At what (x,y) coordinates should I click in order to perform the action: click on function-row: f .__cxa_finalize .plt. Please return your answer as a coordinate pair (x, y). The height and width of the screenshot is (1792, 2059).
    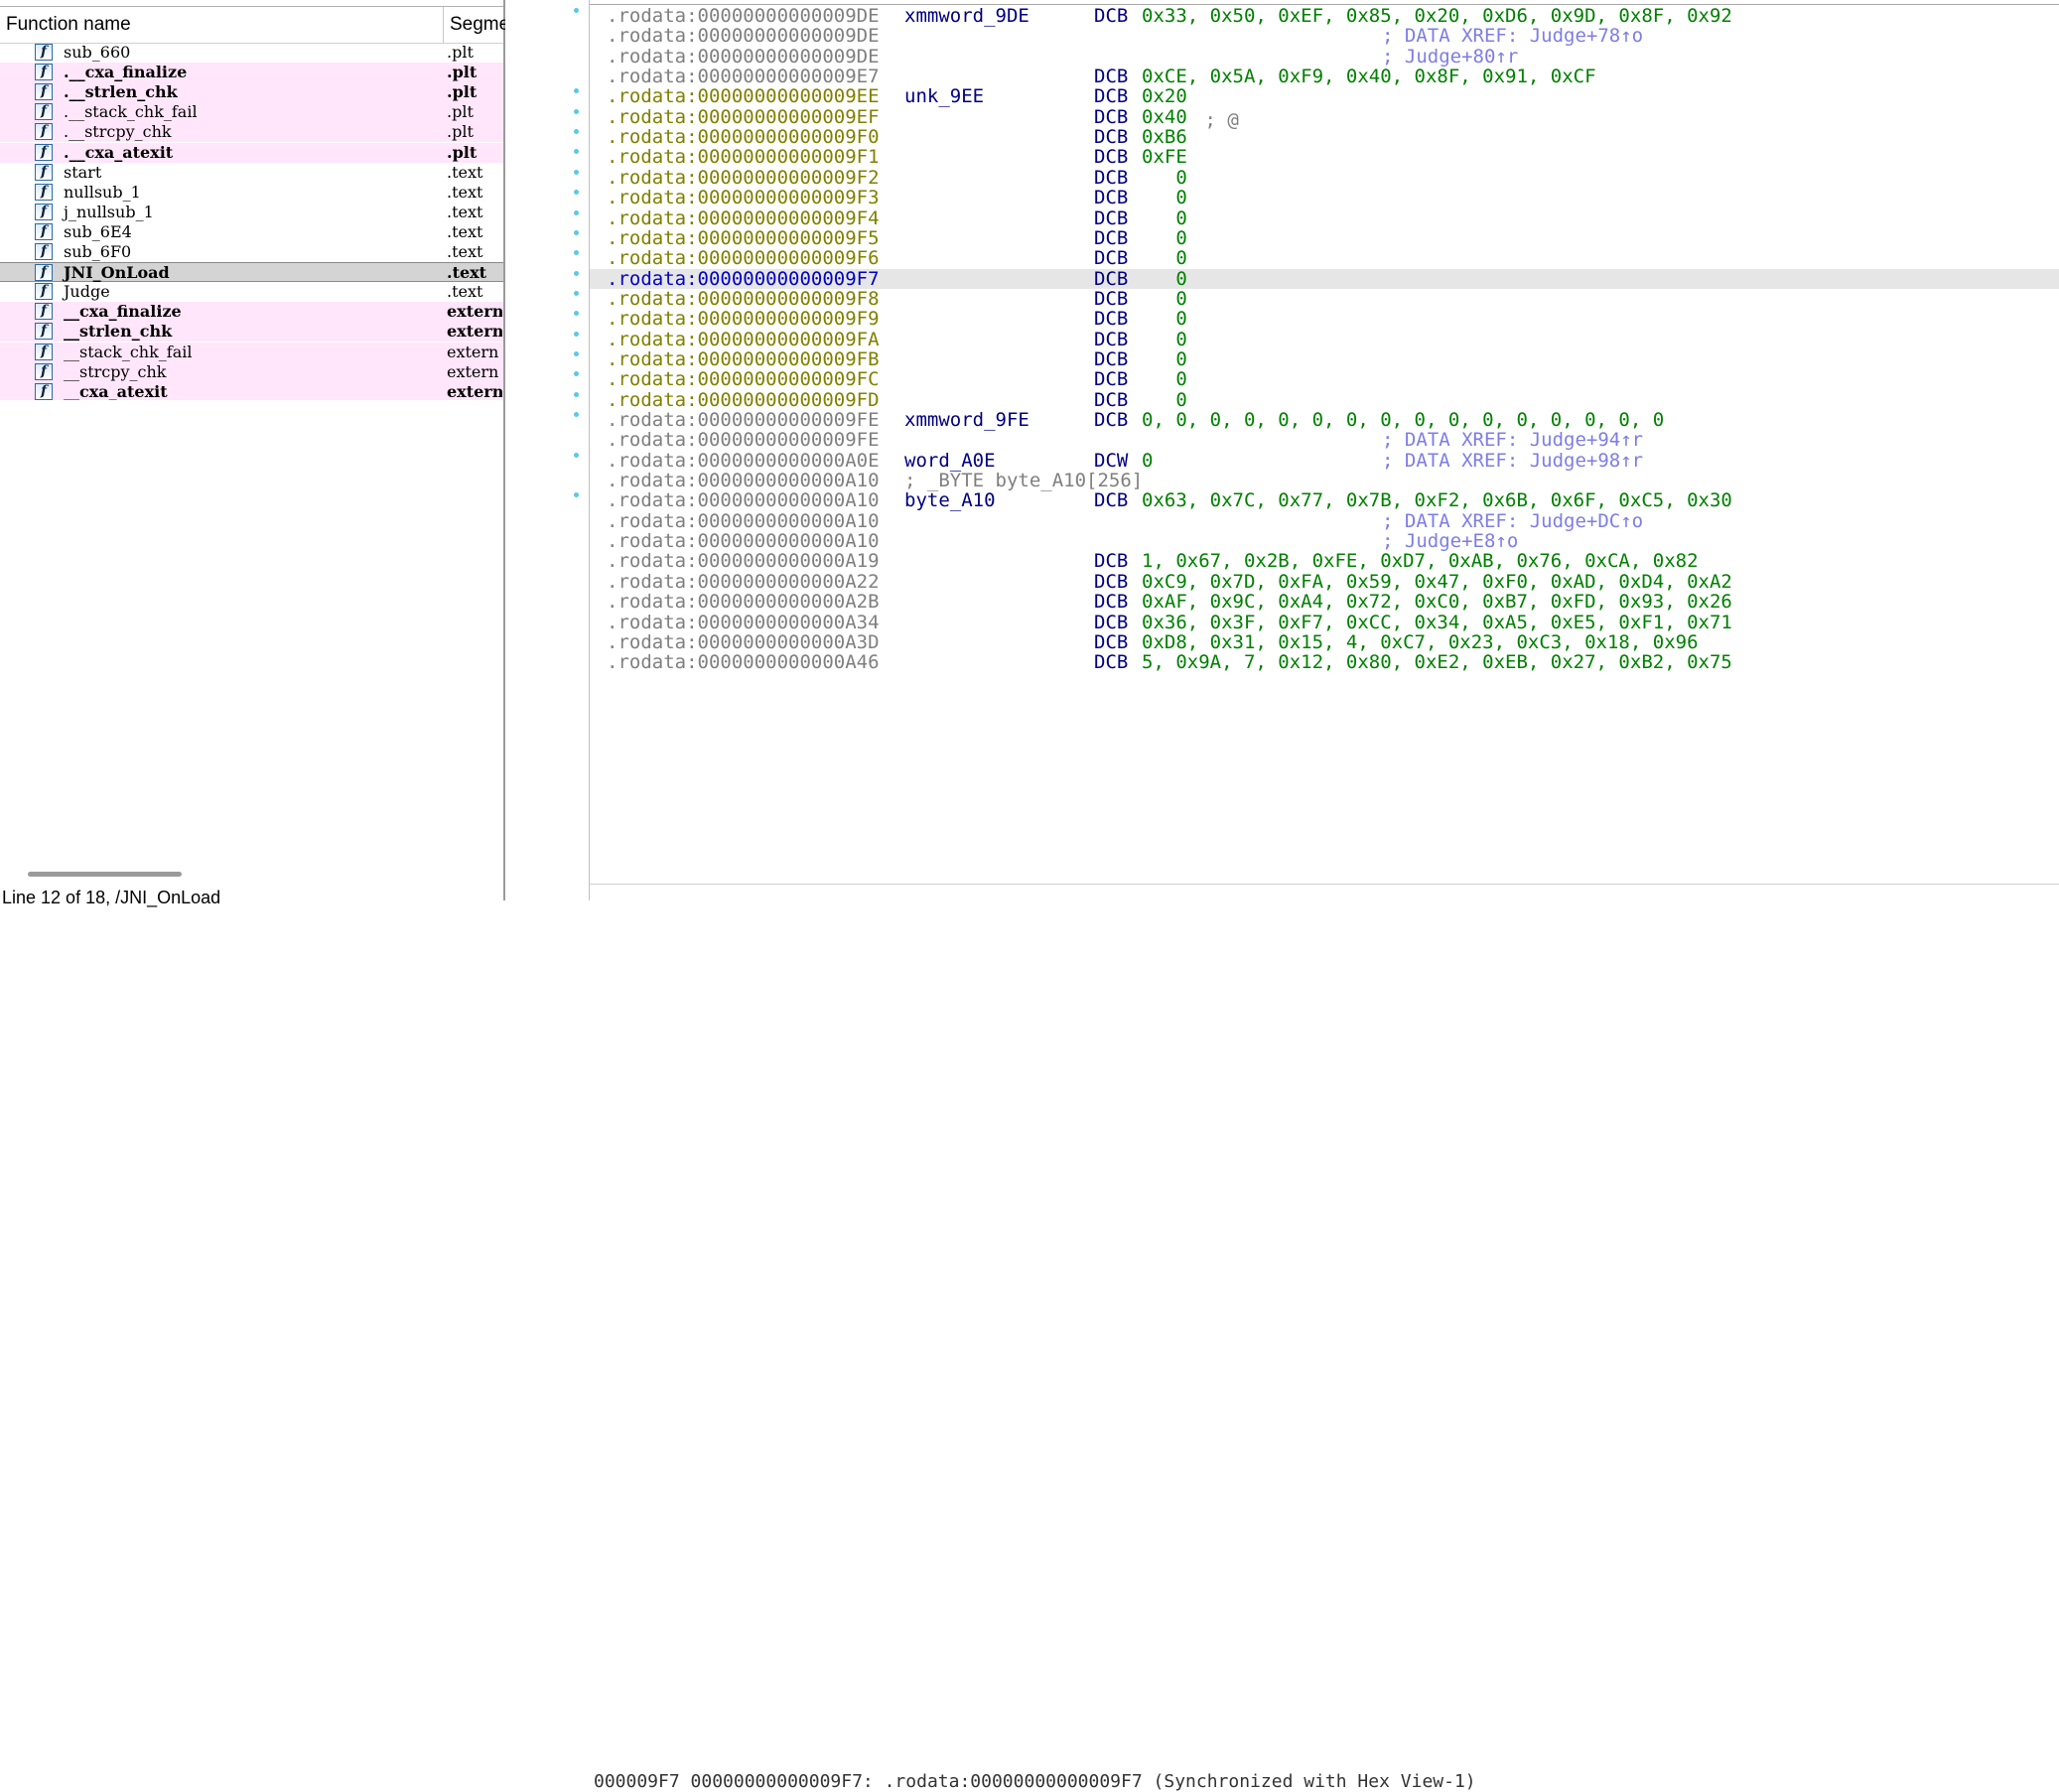
    Looking at the image, I should click on (251, 73).